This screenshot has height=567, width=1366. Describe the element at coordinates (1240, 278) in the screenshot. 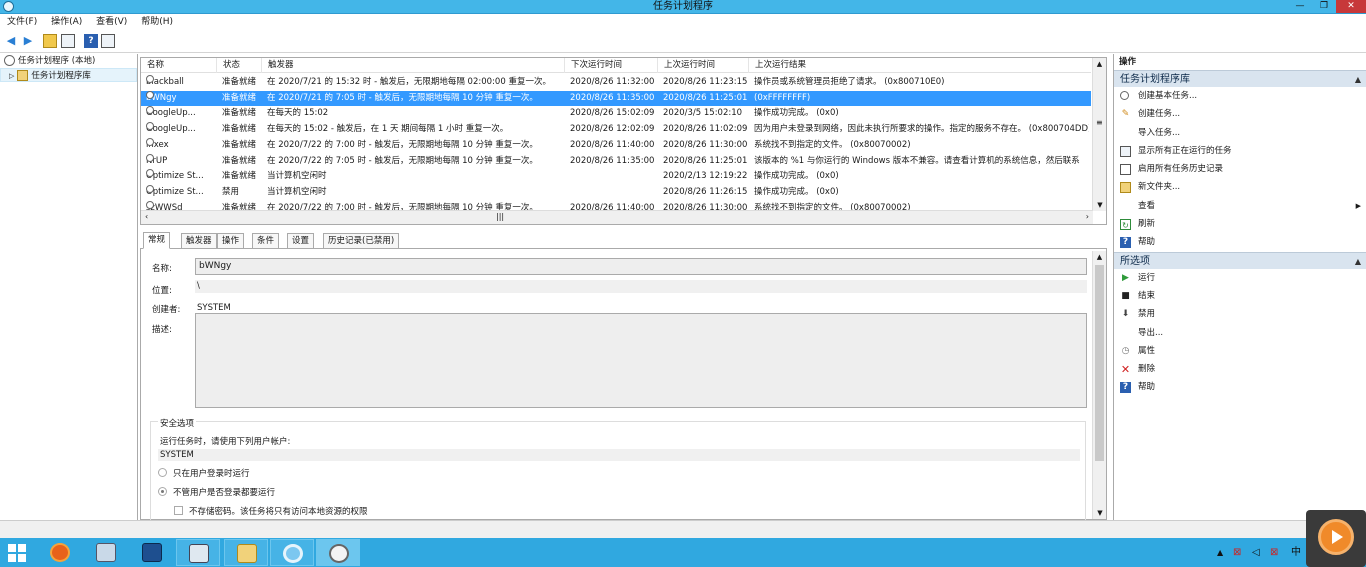

I see `action-run: ▶ 运行` at that location.